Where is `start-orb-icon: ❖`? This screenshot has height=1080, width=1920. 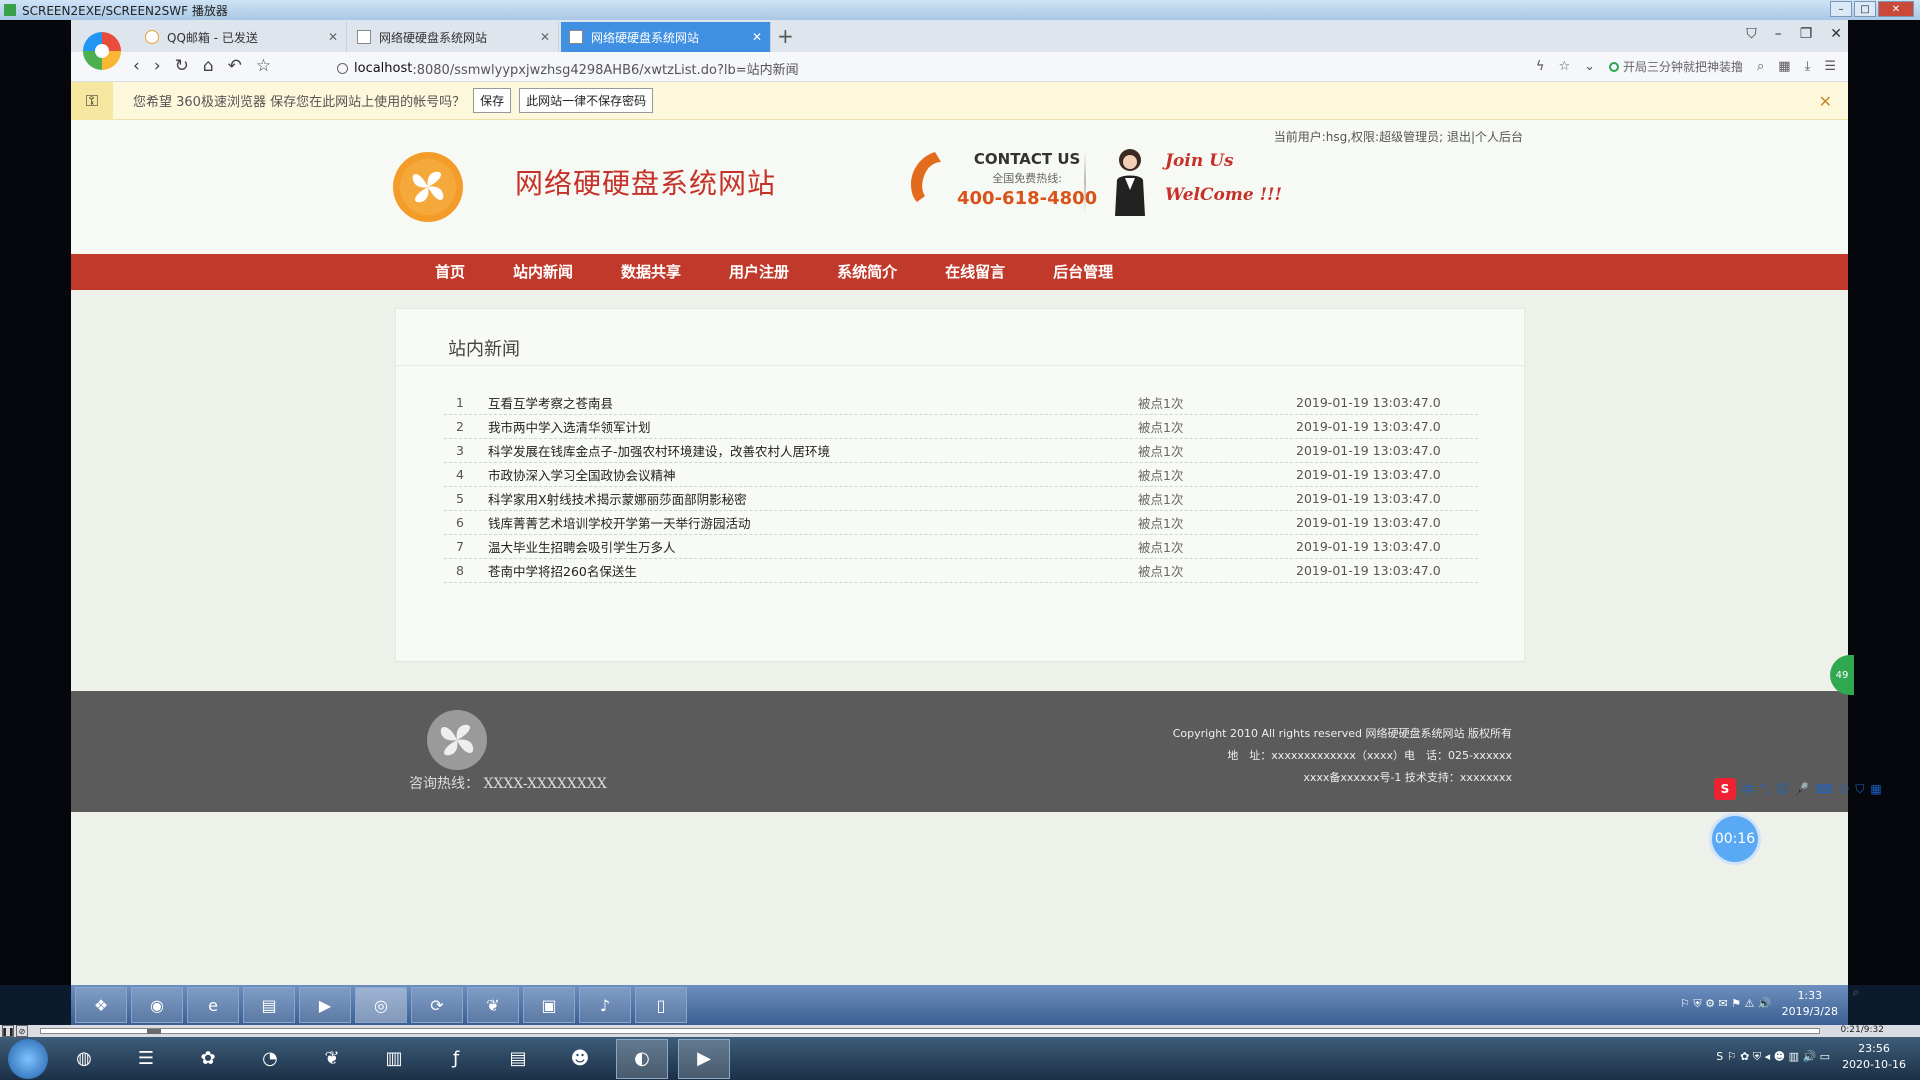 start-orb-icon: ❖ is located at coordinates (101, 1005).